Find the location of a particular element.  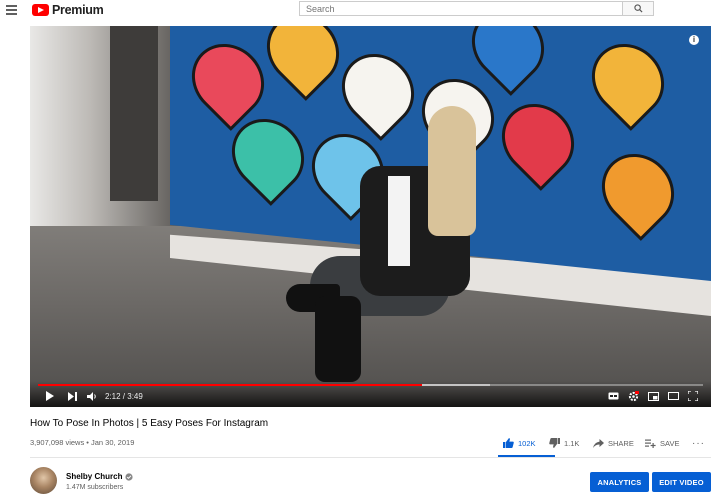

volume-button is located at coordinates (92, 396).